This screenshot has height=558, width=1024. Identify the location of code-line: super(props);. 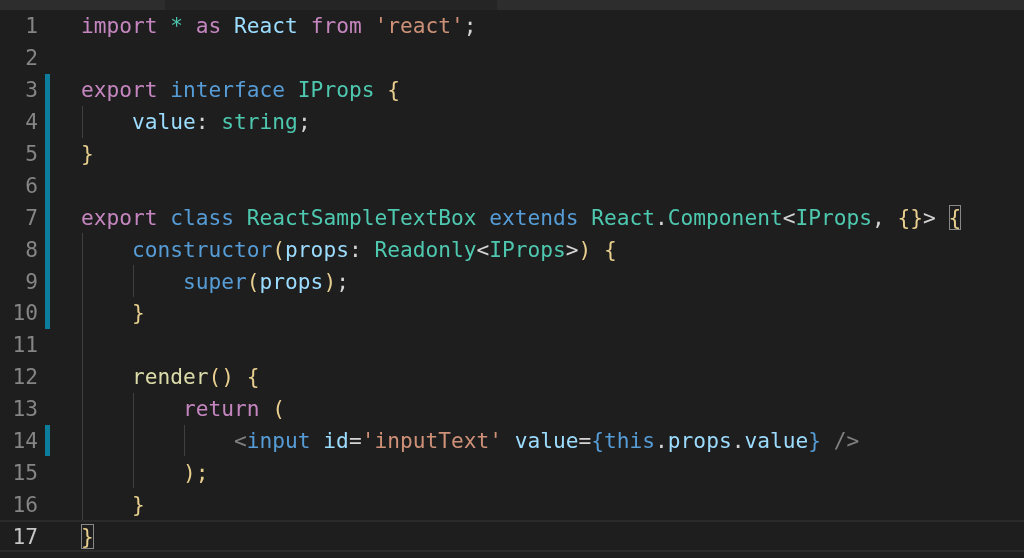
(265, 281).